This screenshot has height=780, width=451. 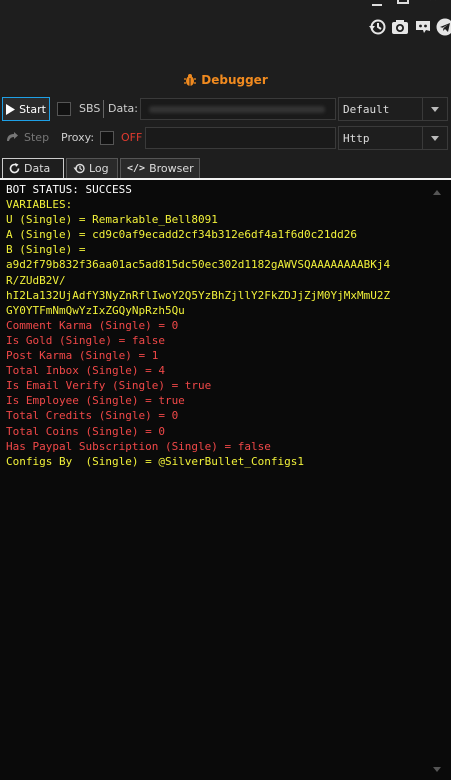 I want to click on console-line: Is Employee (Single) = true, so click(x=95, y=401).